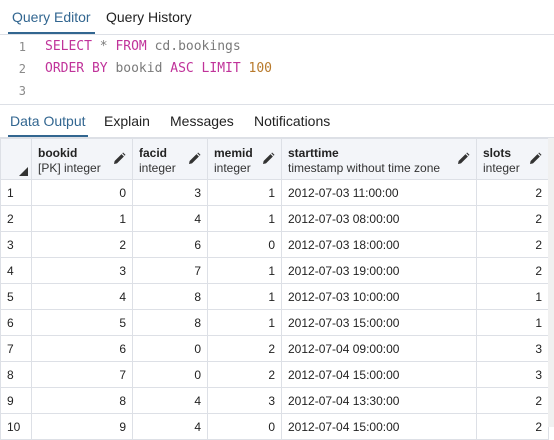 Image resolution: width=554 pixels, height=440 pixels. I want to click on column-header-facid: facid integer, so click(170, 159).